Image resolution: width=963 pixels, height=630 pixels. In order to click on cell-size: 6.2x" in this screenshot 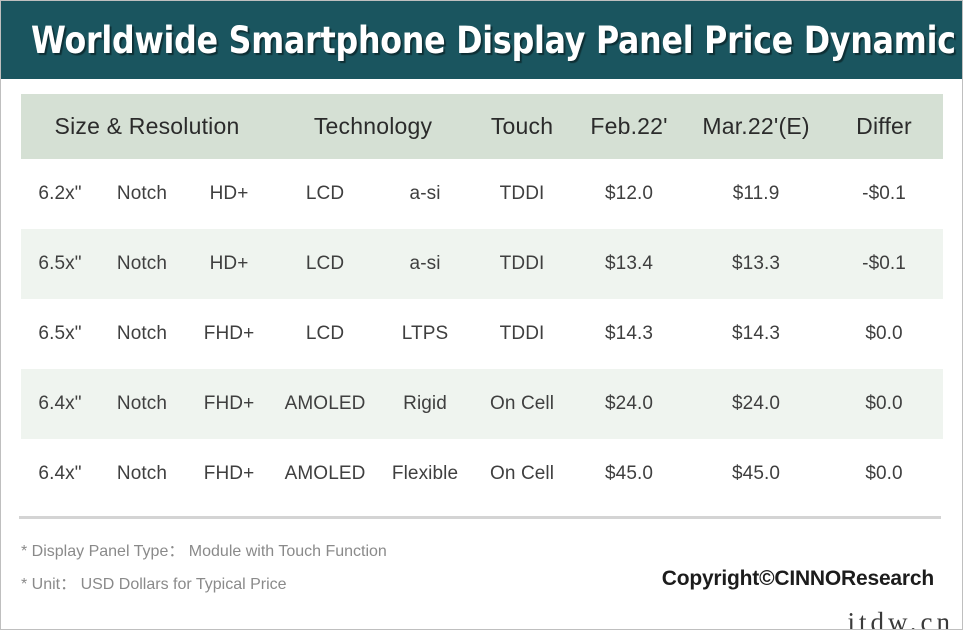, I will do `click(60, 193)`.